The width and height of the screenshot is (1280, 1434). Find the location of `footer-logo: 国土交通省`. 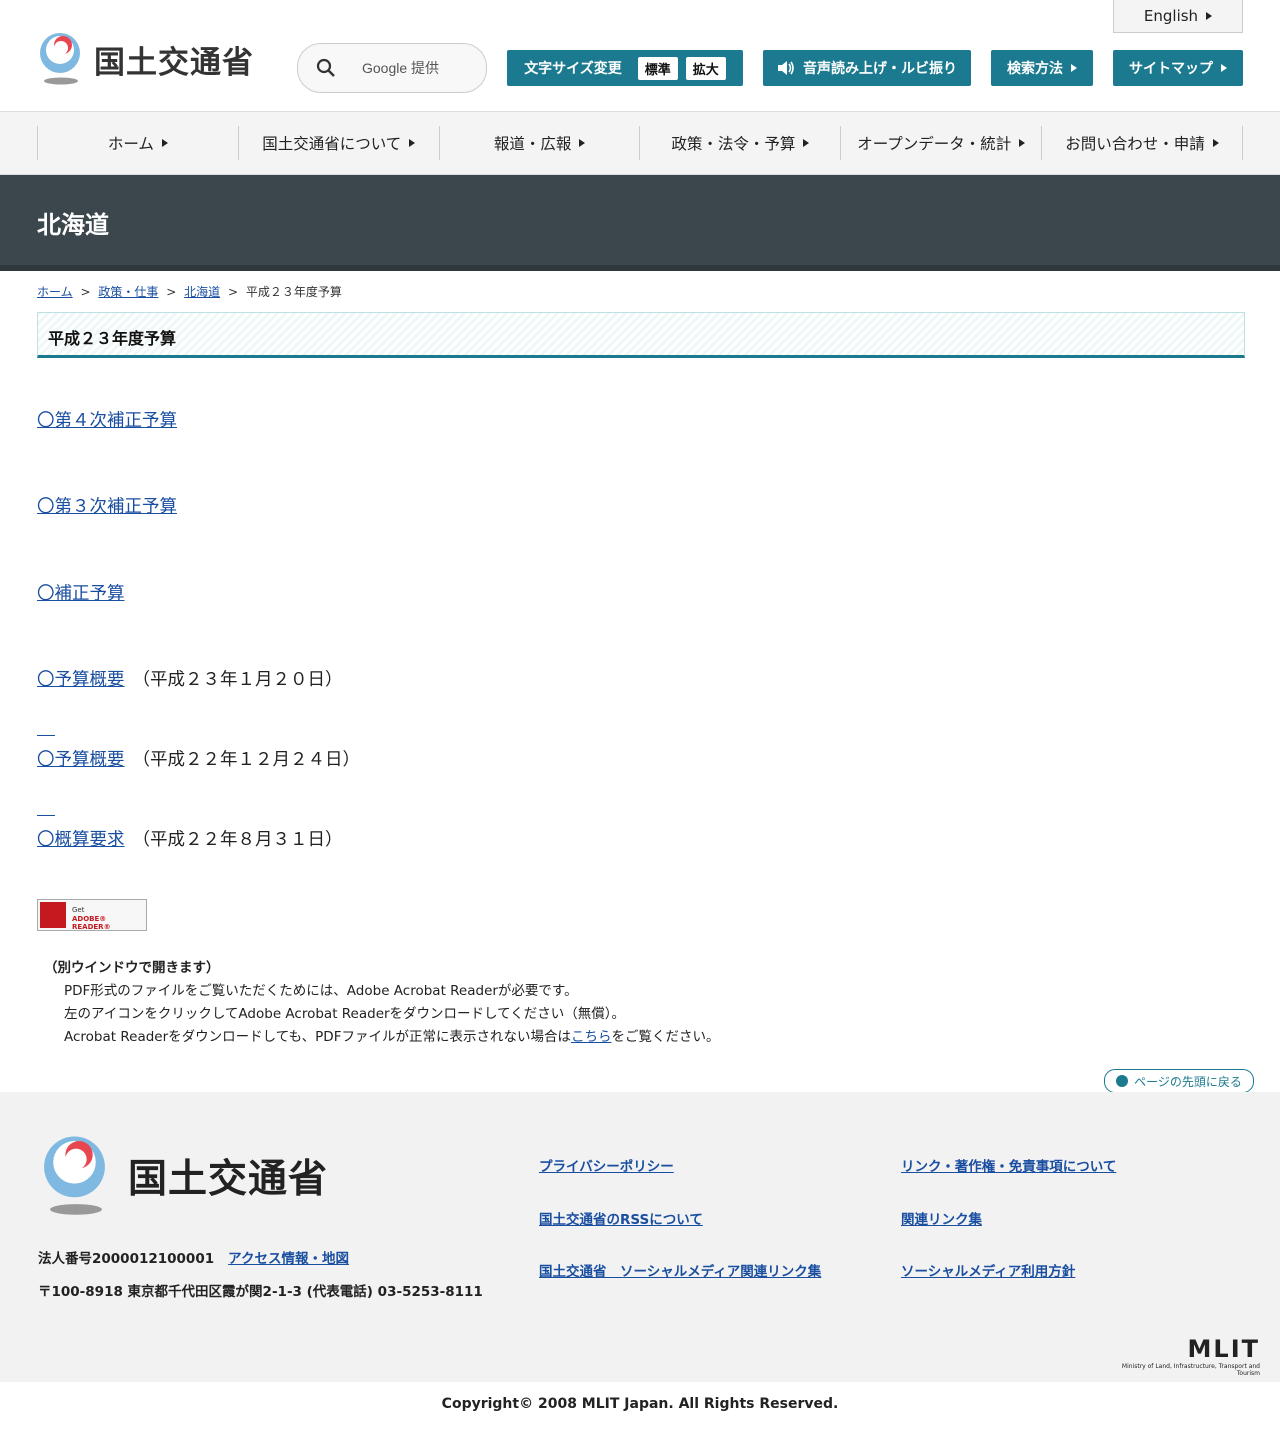

footer-logo: 国土交通省 is located at coordinates (183, 1176).